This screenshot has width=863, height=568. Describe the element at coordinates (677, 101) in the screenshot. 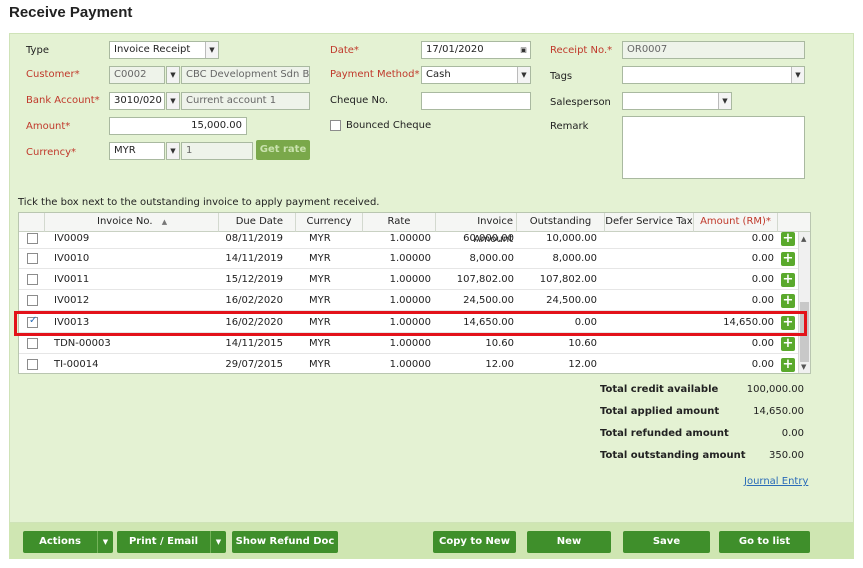

I see `salesperson-select: ▼` at that location.